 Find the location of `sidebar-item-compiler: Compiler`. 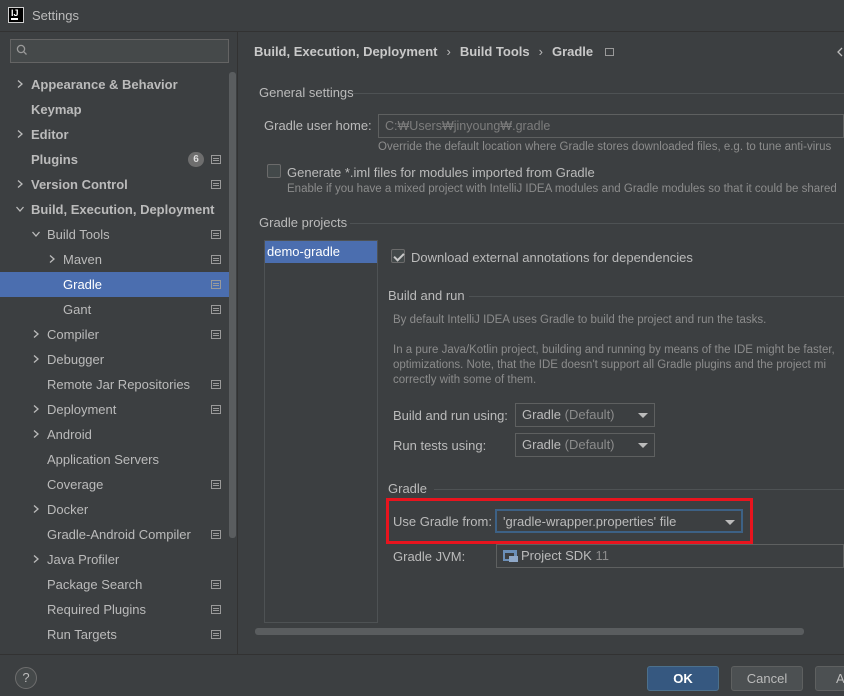

sidebar-item-compiler: Compiler is located at coordinates (115, 334).